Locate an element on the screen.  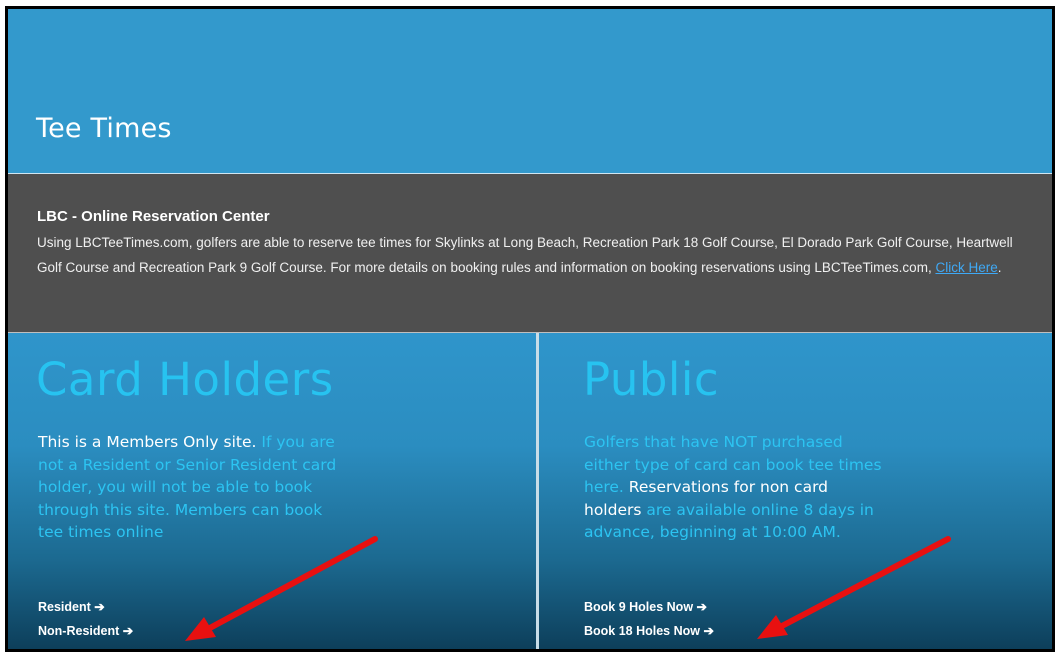
public-title: Public is located at coordinates (651, 379).